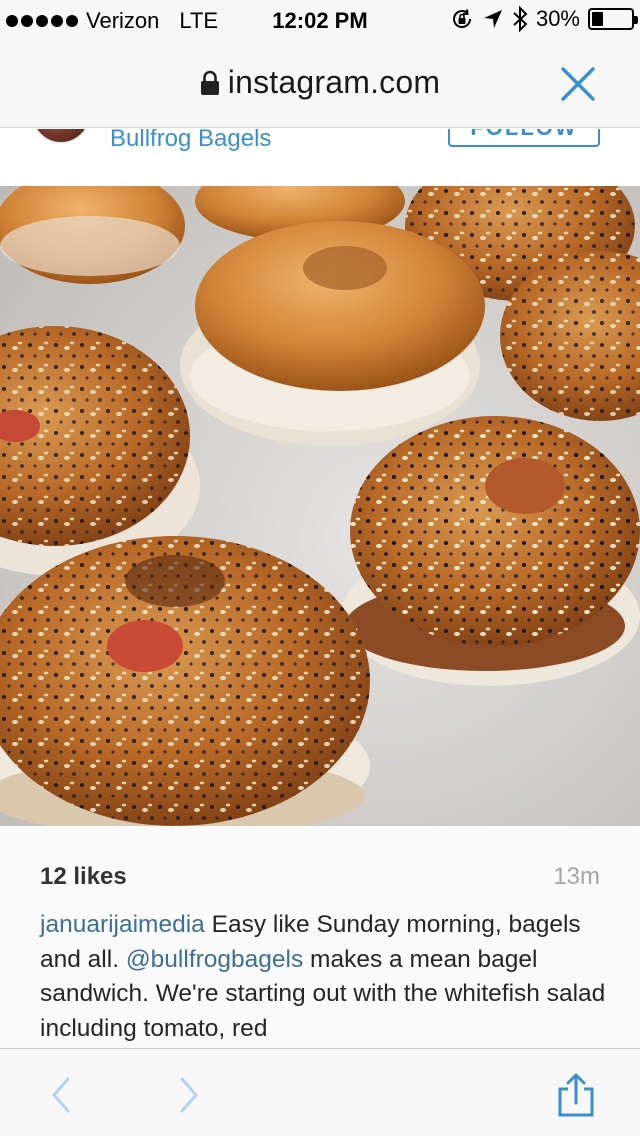 The width and height of the screenshot is (640, 1136). What do you see at coordinates (320, 157) in the screenshot?
I see `profile-header: Bullfrog Bagels FOLLOW` at bounding box center [320, 157].